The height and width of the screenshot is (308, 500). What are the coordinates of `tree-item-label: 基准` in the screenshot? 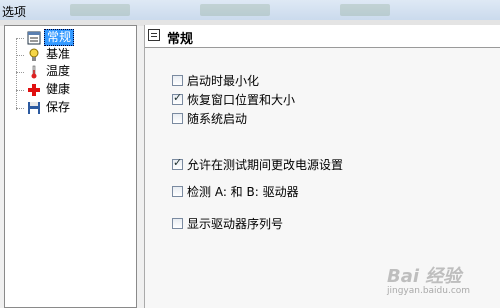 It's located at (58, 54).